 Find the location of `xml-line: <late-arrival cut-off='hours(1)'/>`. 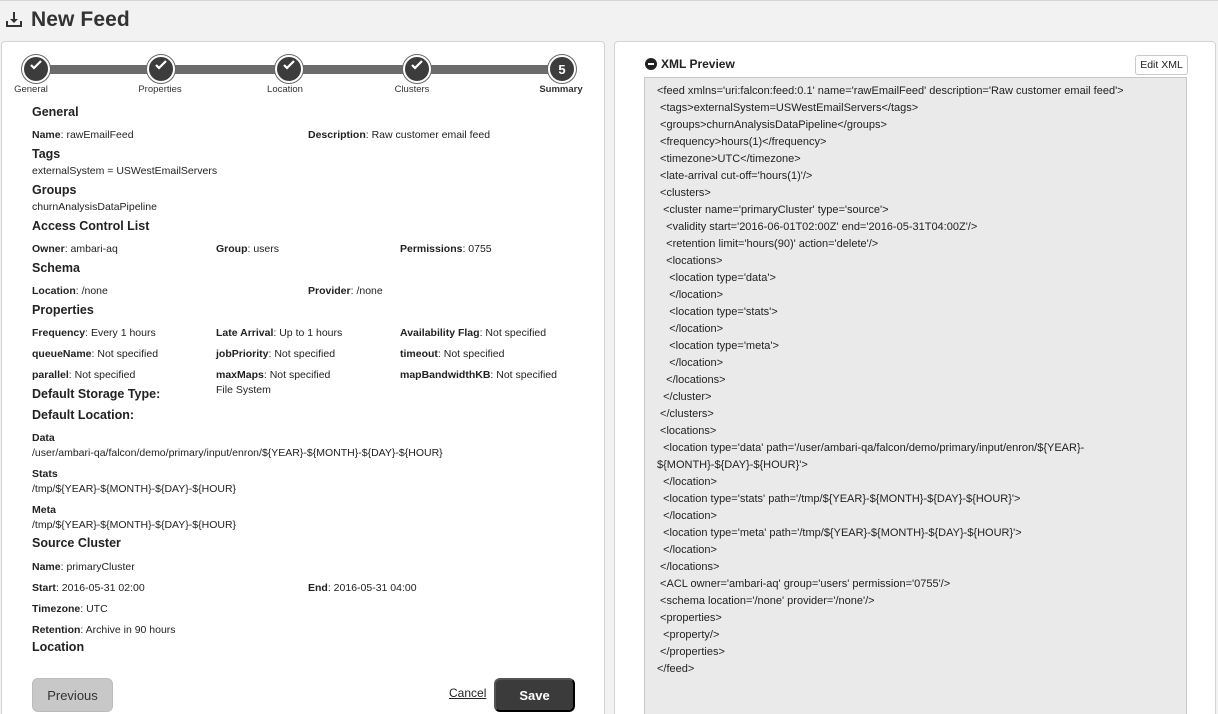

xml-line: <late-arrival cut-off='hours(1)'/> is located at coordinates (735, 176).